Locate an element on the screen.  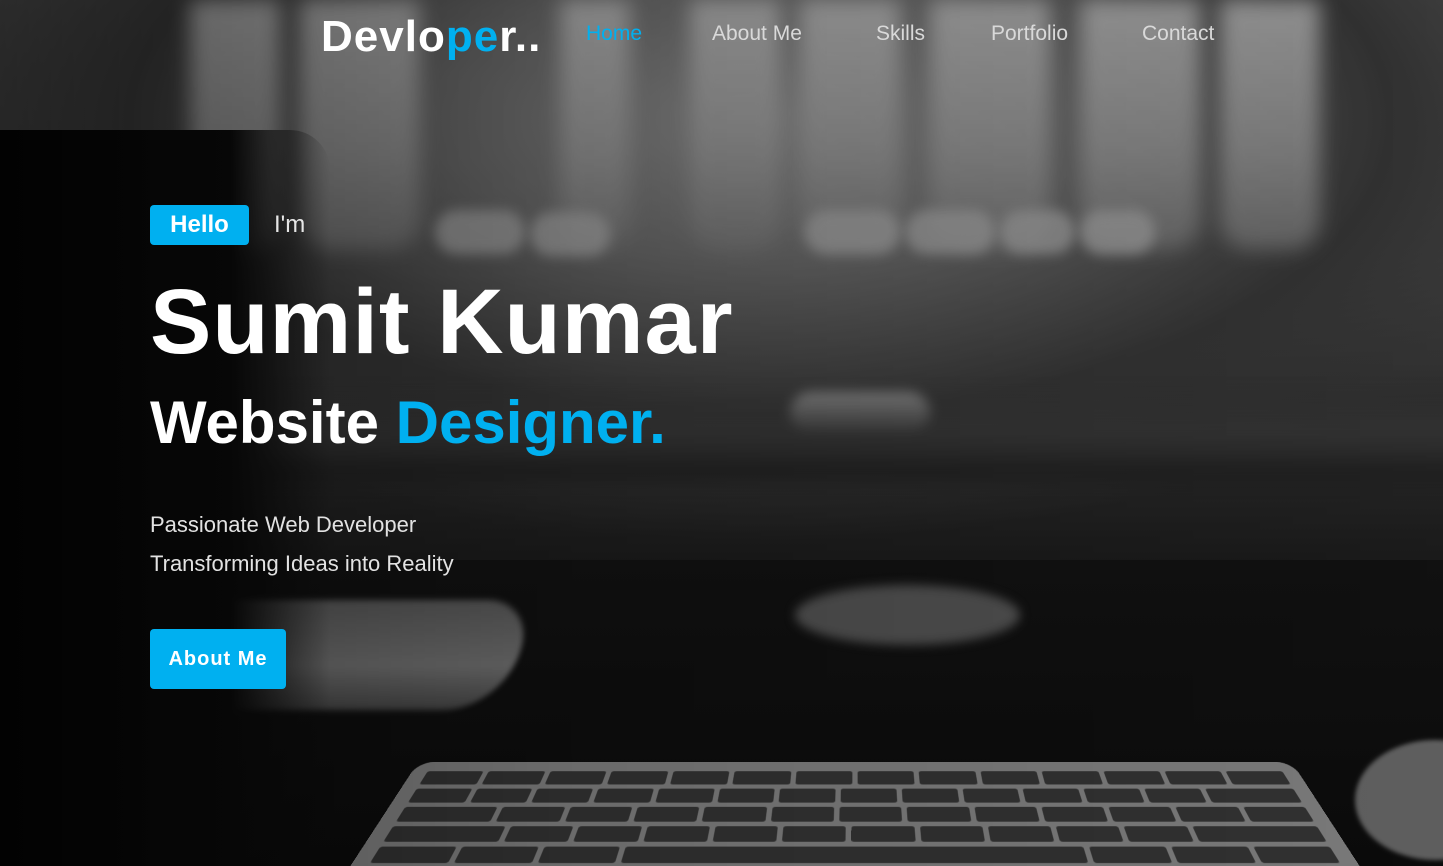
about-me-button: About Me is located at coordinates (218, 659).